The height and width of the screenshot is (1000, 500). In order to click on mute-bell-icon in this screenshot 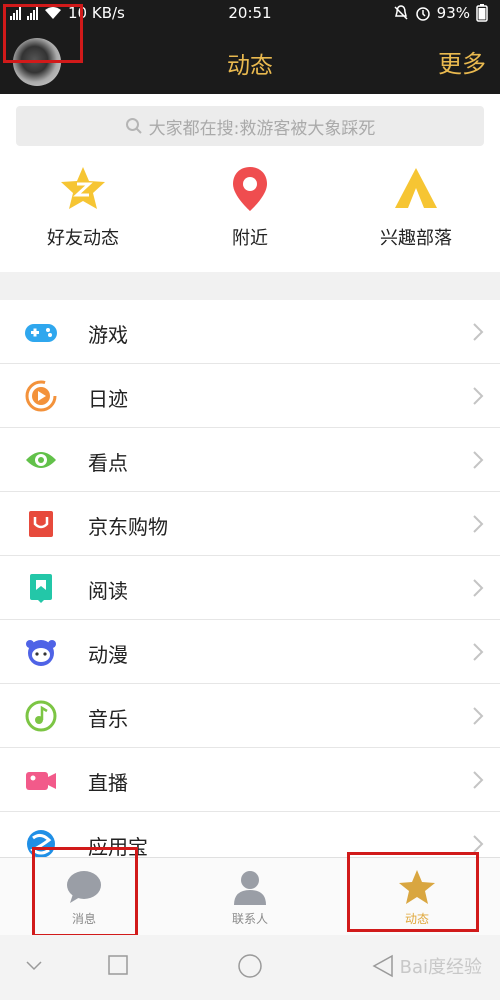, I will do `click(401, 12)`.